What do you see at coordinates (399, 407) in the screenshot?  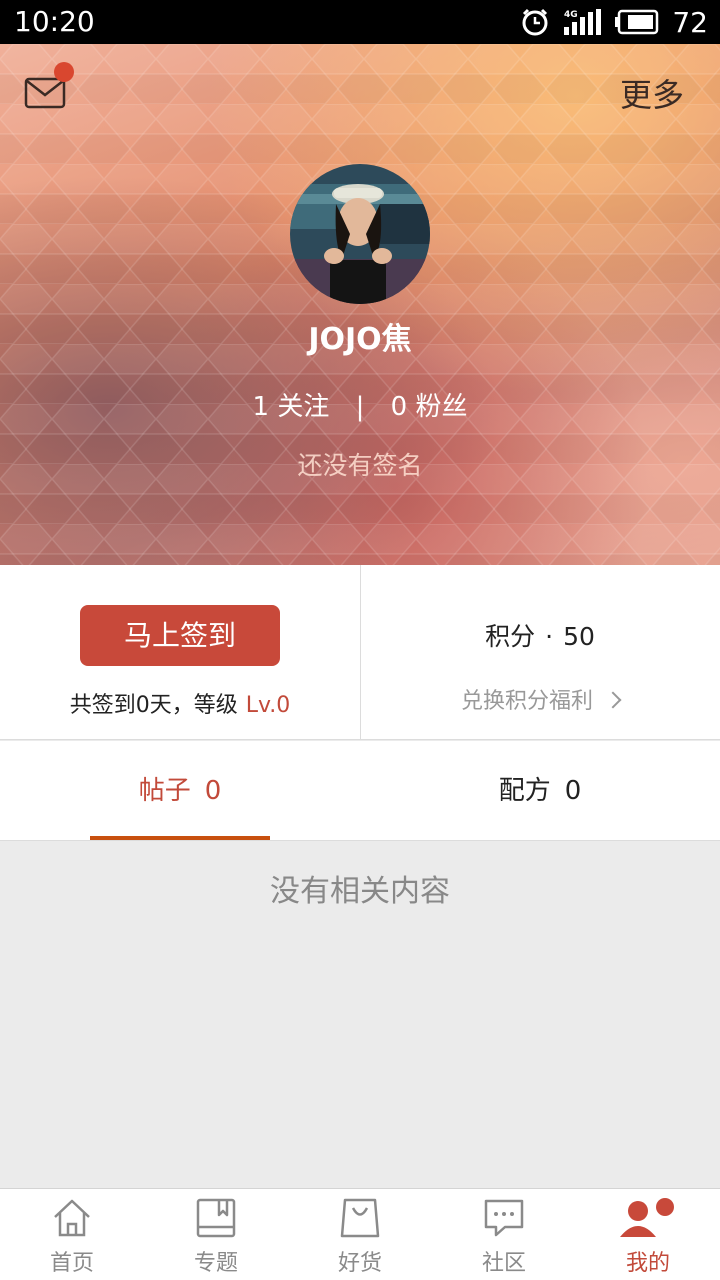 I see `followers-count: 0` at bounding box center [399, 407].